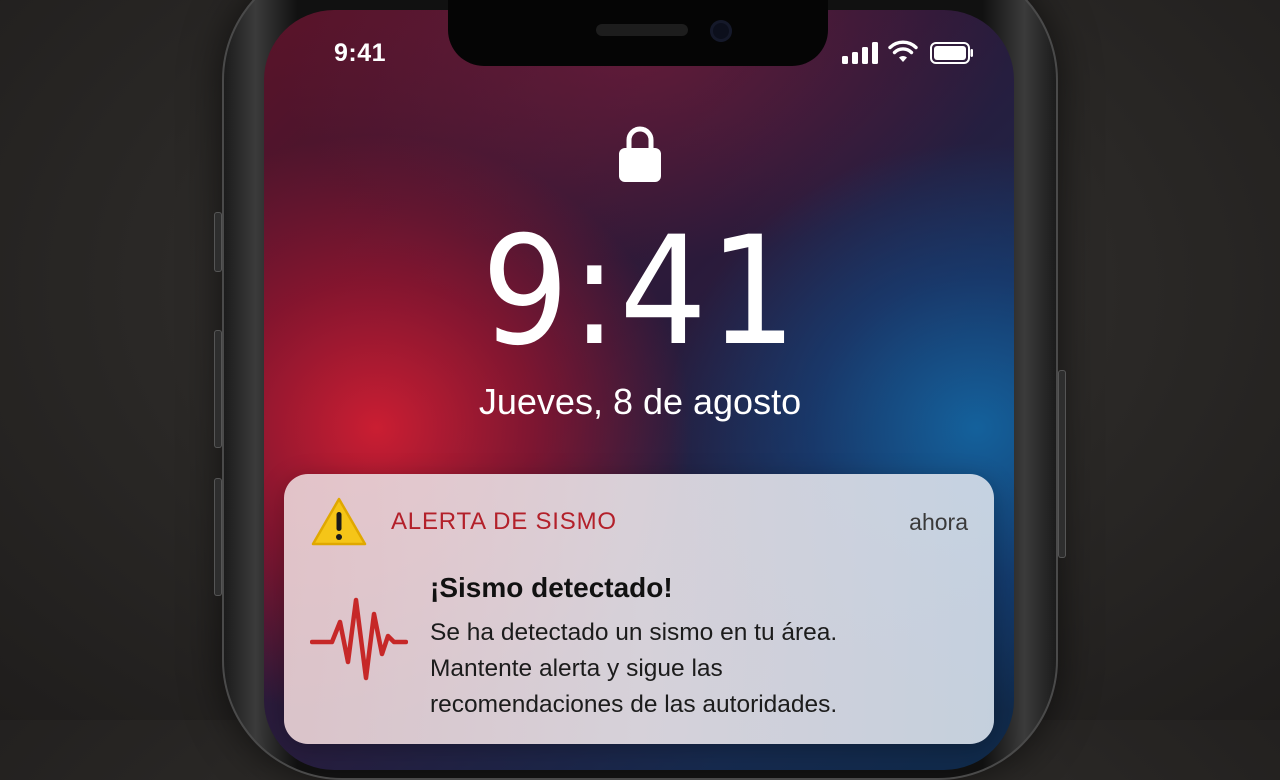 This screenshot has height=780, width=1280. Describe the element at coordinates (640, 154) in the screenshot. I see `lock-icon` at that location.